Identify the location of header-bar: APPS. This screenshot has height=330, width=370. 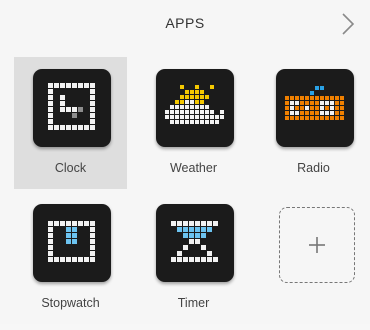
(185, 23).